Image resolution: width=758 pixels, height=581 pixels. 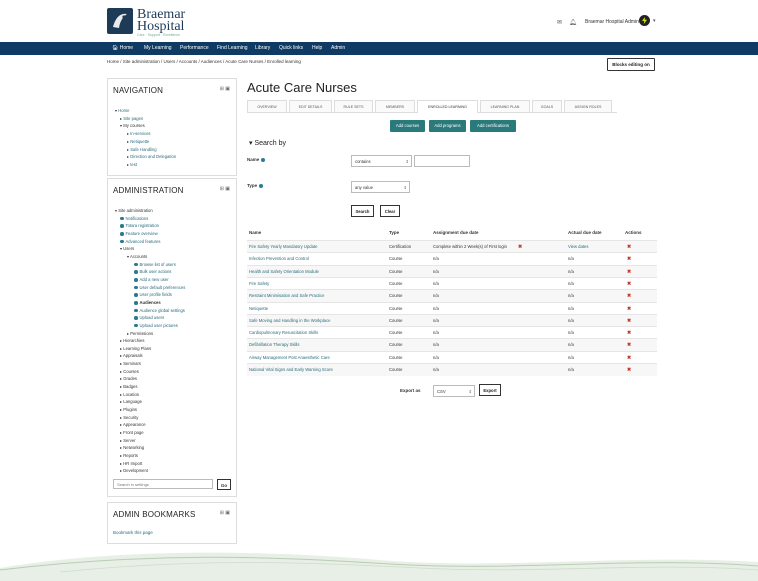 What do you see at coordinates (145, 219) in the screenshot?
I see `admin-tree-item: Notifications` at bounding box center [145, 219].